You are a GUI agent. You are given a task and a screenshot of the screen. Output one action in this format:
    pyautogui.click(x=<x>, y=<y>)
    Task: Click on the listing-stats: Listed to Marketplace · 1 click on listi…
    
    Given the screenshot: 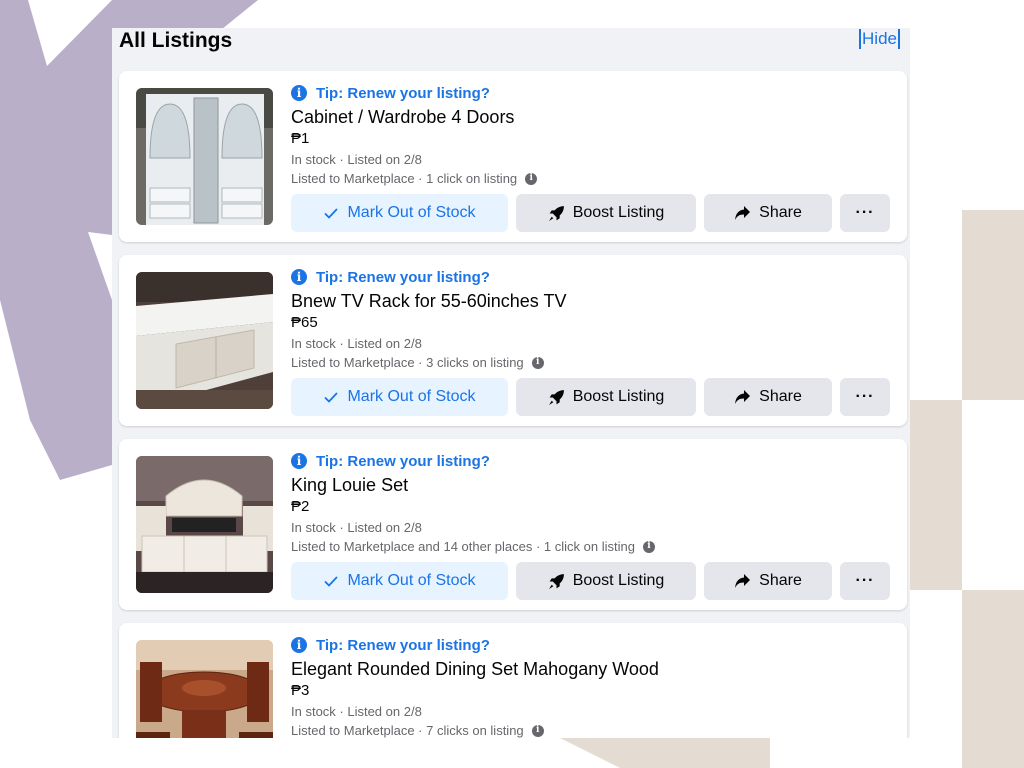 What is the action you would take?
    pyautogui.click(x=404, y=178)
    